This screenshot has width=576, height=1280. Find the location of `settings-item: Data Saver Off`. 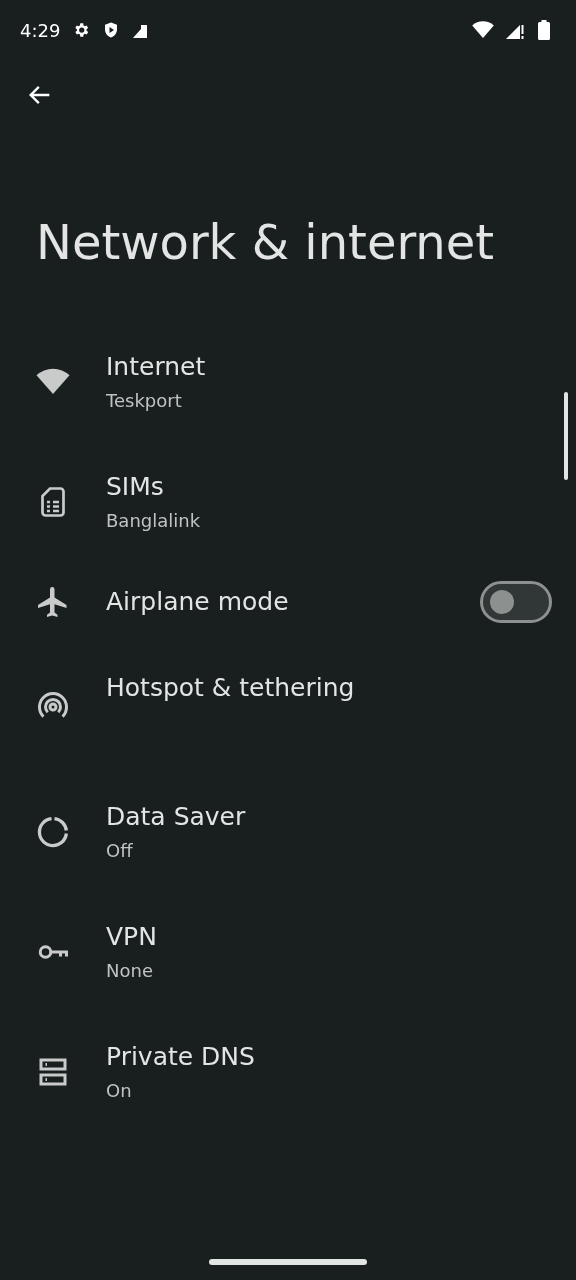

settings-item: Data Saver Off is located at coordinates (288, 832).